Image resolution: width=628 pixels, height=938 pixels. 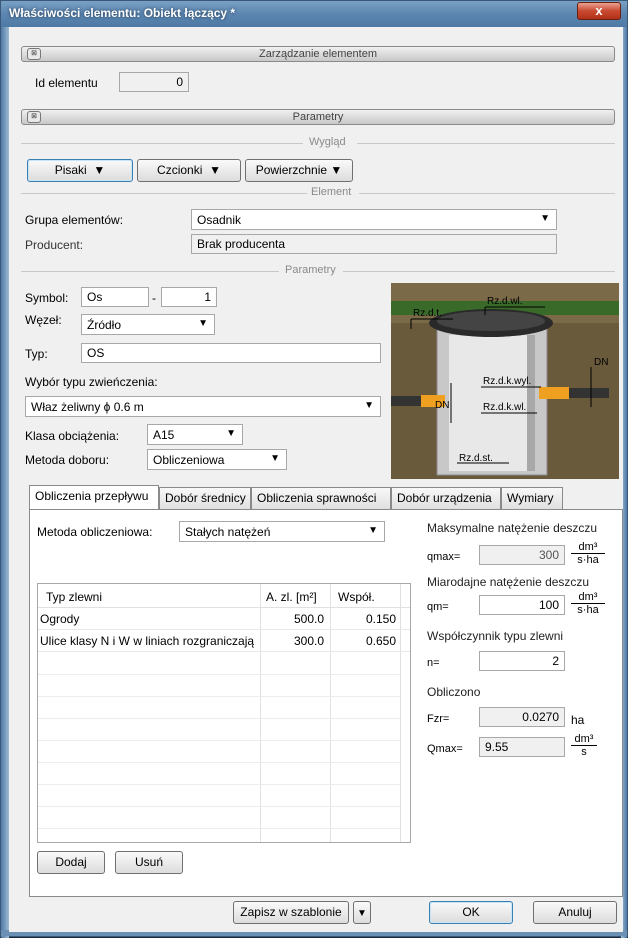 I want to click on qm-input: 100, so click(x=522, y=605).